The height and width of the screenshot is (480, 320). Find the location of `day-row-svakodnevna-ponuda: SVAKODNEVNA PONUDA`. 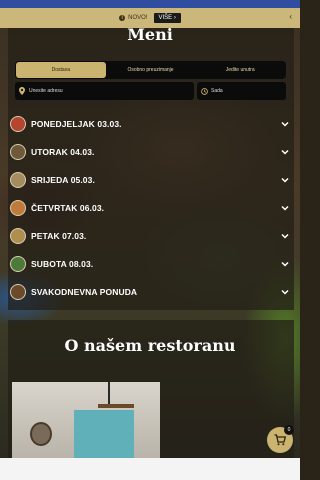

day-row-svakodnevna-ponuda: SVAKODNEVNA PONUDA is located at coordinates (152, 292).